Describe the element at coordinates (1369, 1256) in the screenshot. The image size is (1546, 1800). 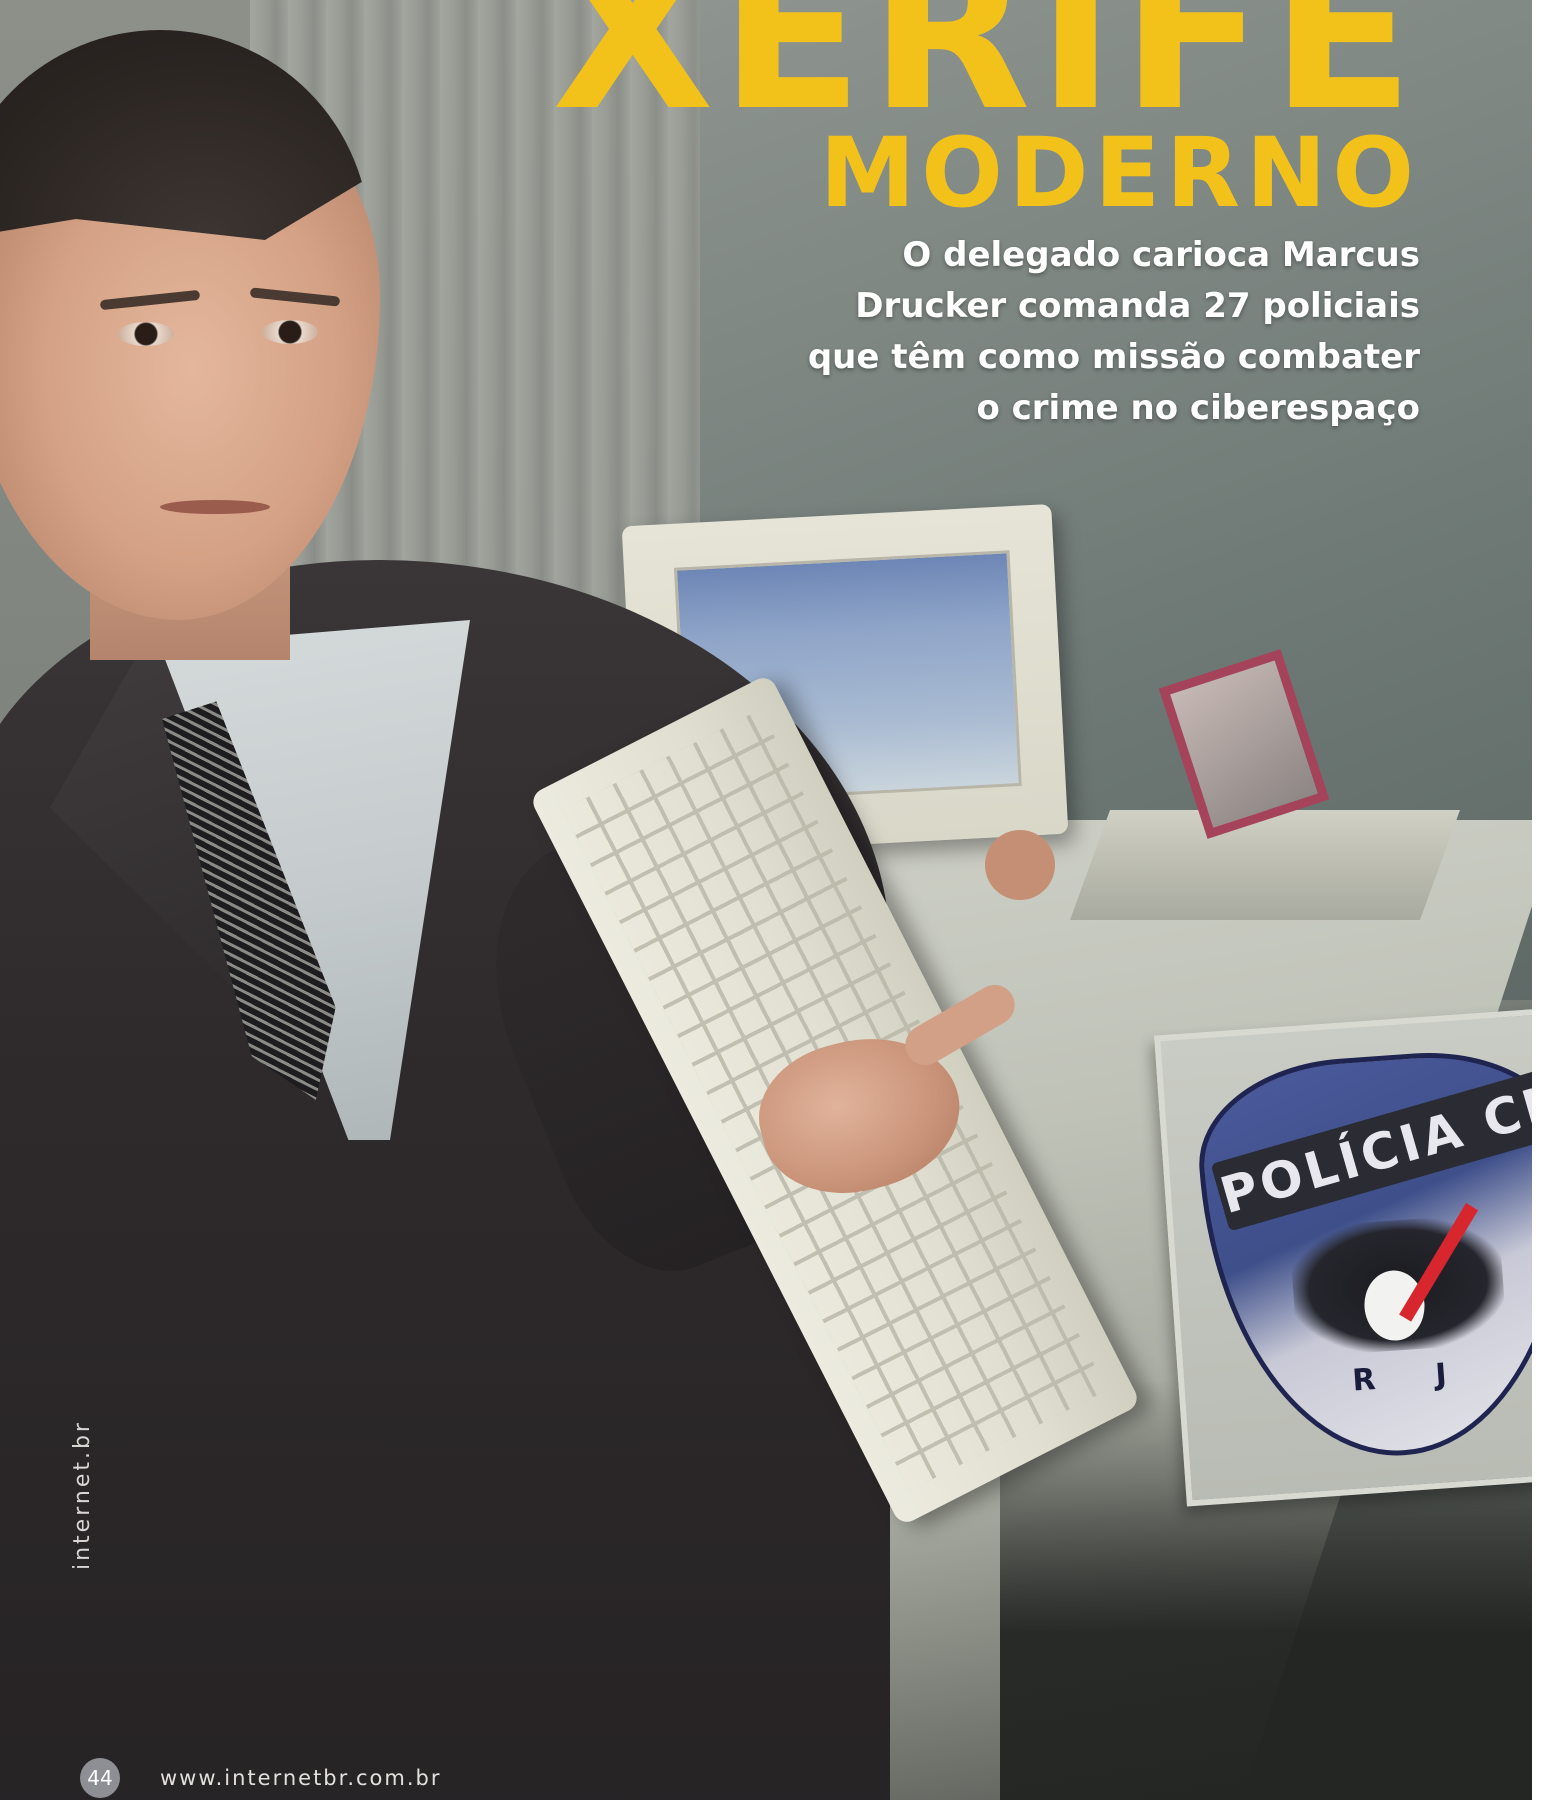
I see `police-badge: POLÍCIA CI RJ` at that location.